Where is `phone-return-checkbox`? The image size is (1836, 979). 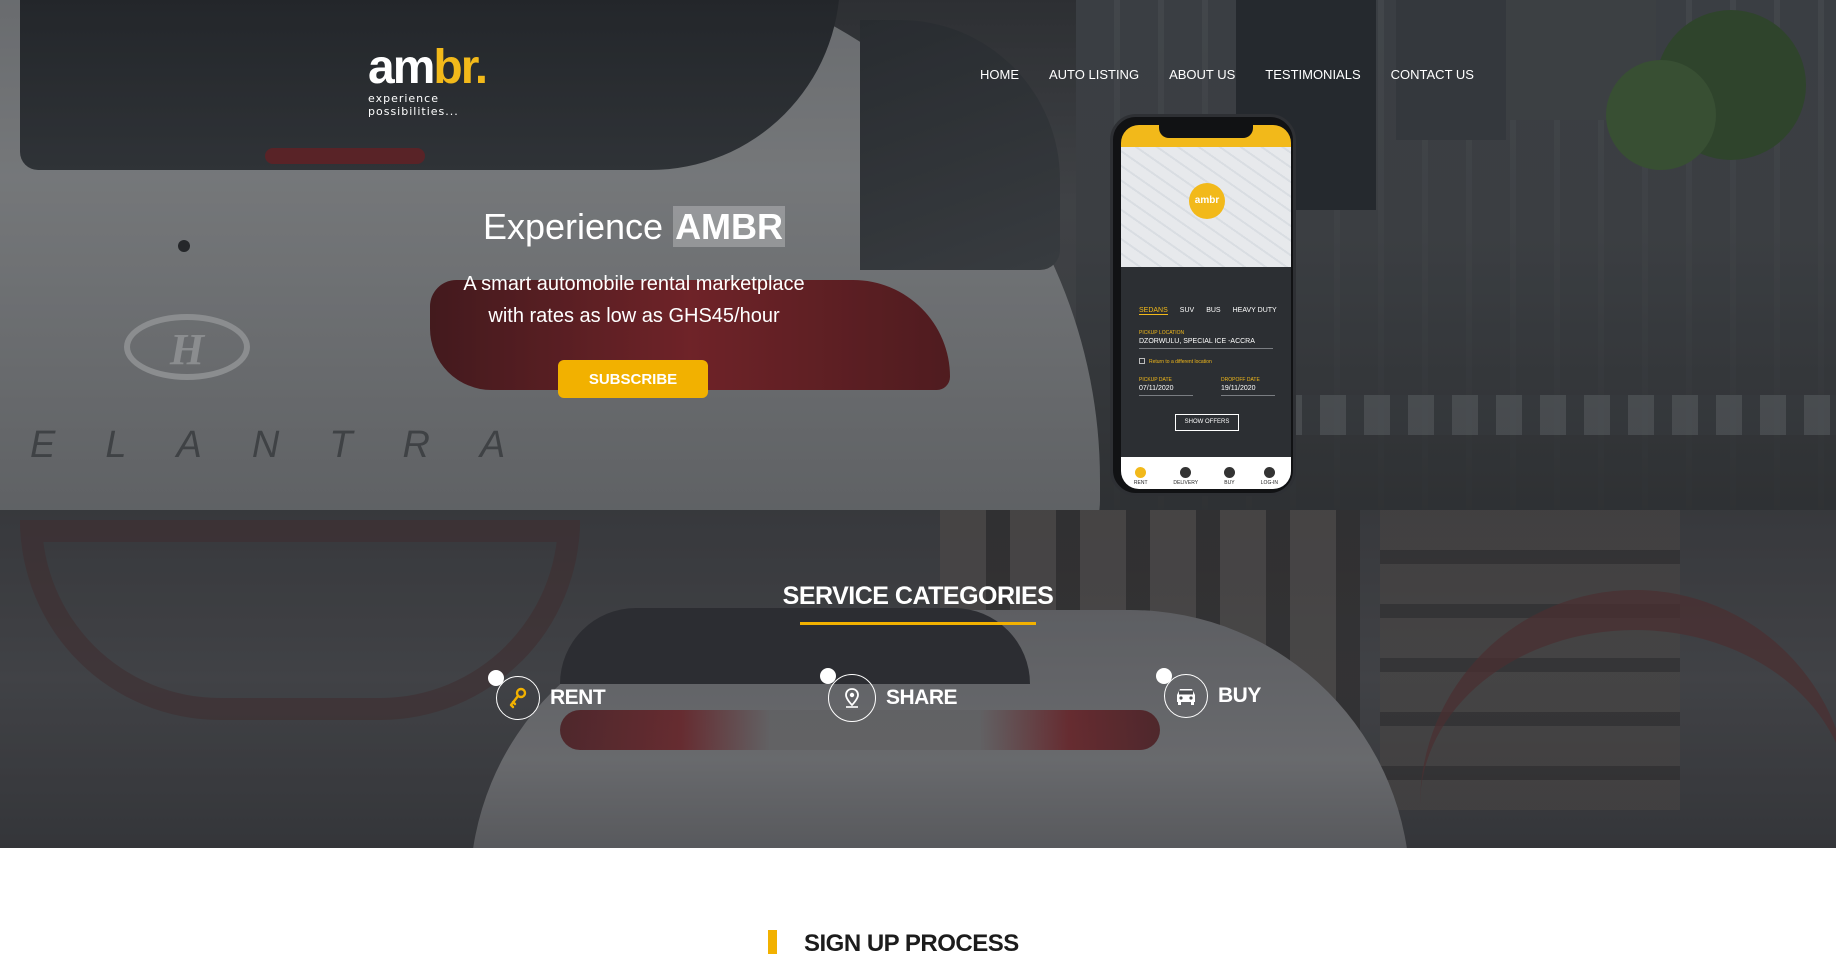 phone-return-checkbox is located at coordinates (1142, 361).